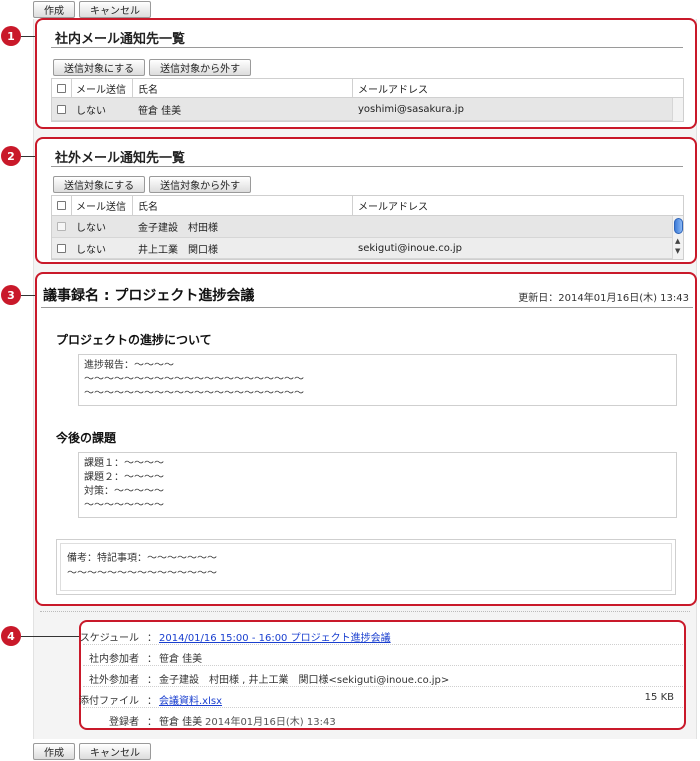 The image size is (700, 761). I want to click on external-grid-scrollbar: ▲ ▼, so click(677, 237).